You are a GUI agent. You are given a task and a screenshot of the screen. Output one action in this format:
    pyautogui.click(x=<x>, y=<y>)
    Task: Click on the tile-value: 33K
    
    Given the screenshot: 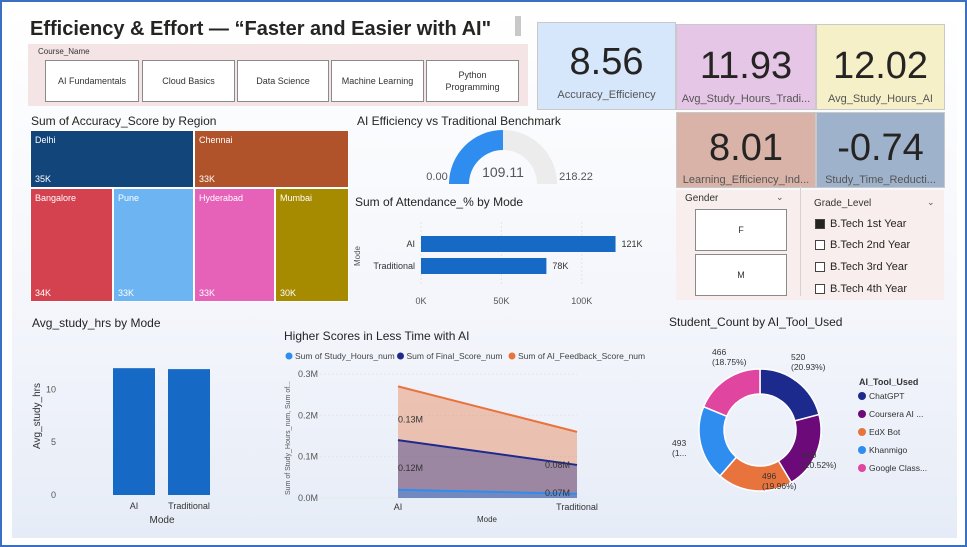 What is the action you would take?
    pyautogui.click(x=126, y=293)
    